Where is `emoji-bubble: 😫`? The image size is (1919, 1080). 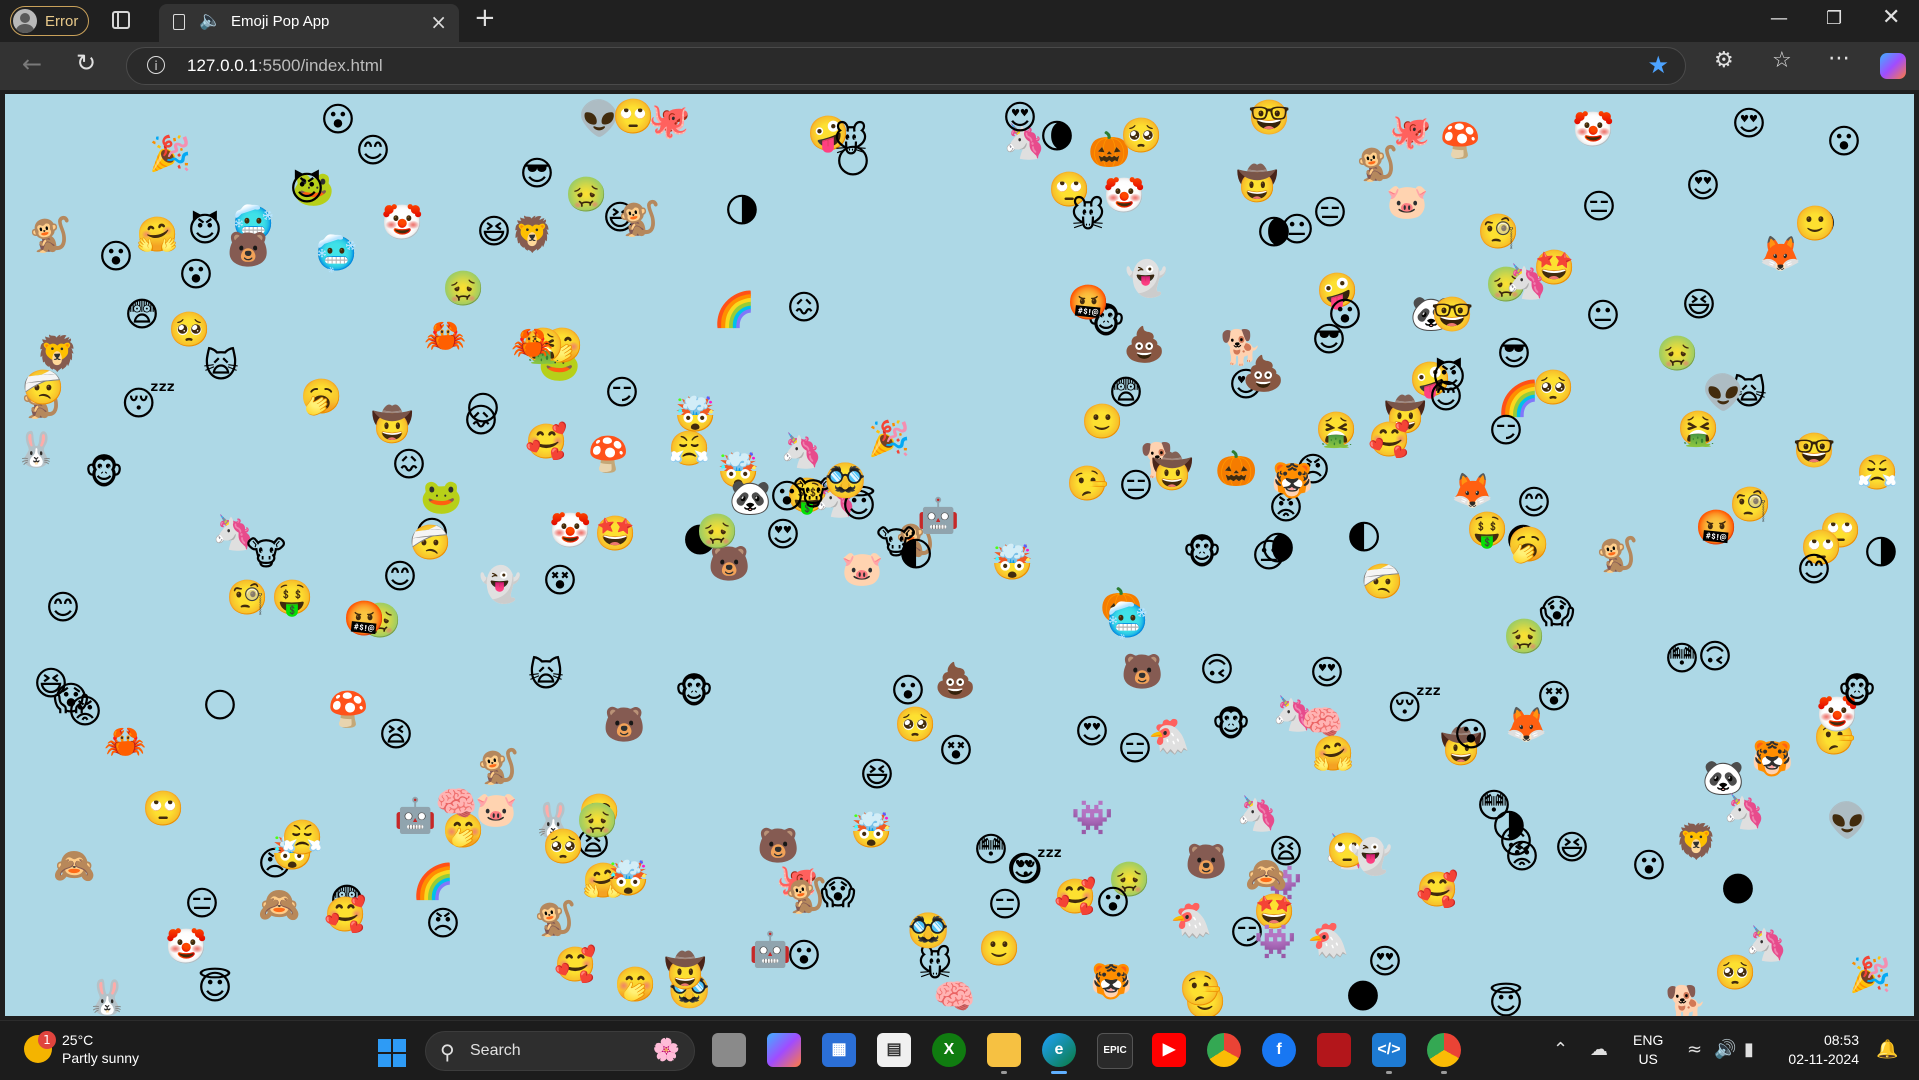
emoji-bubble: 😫 is located at coordinates (1286, 852).